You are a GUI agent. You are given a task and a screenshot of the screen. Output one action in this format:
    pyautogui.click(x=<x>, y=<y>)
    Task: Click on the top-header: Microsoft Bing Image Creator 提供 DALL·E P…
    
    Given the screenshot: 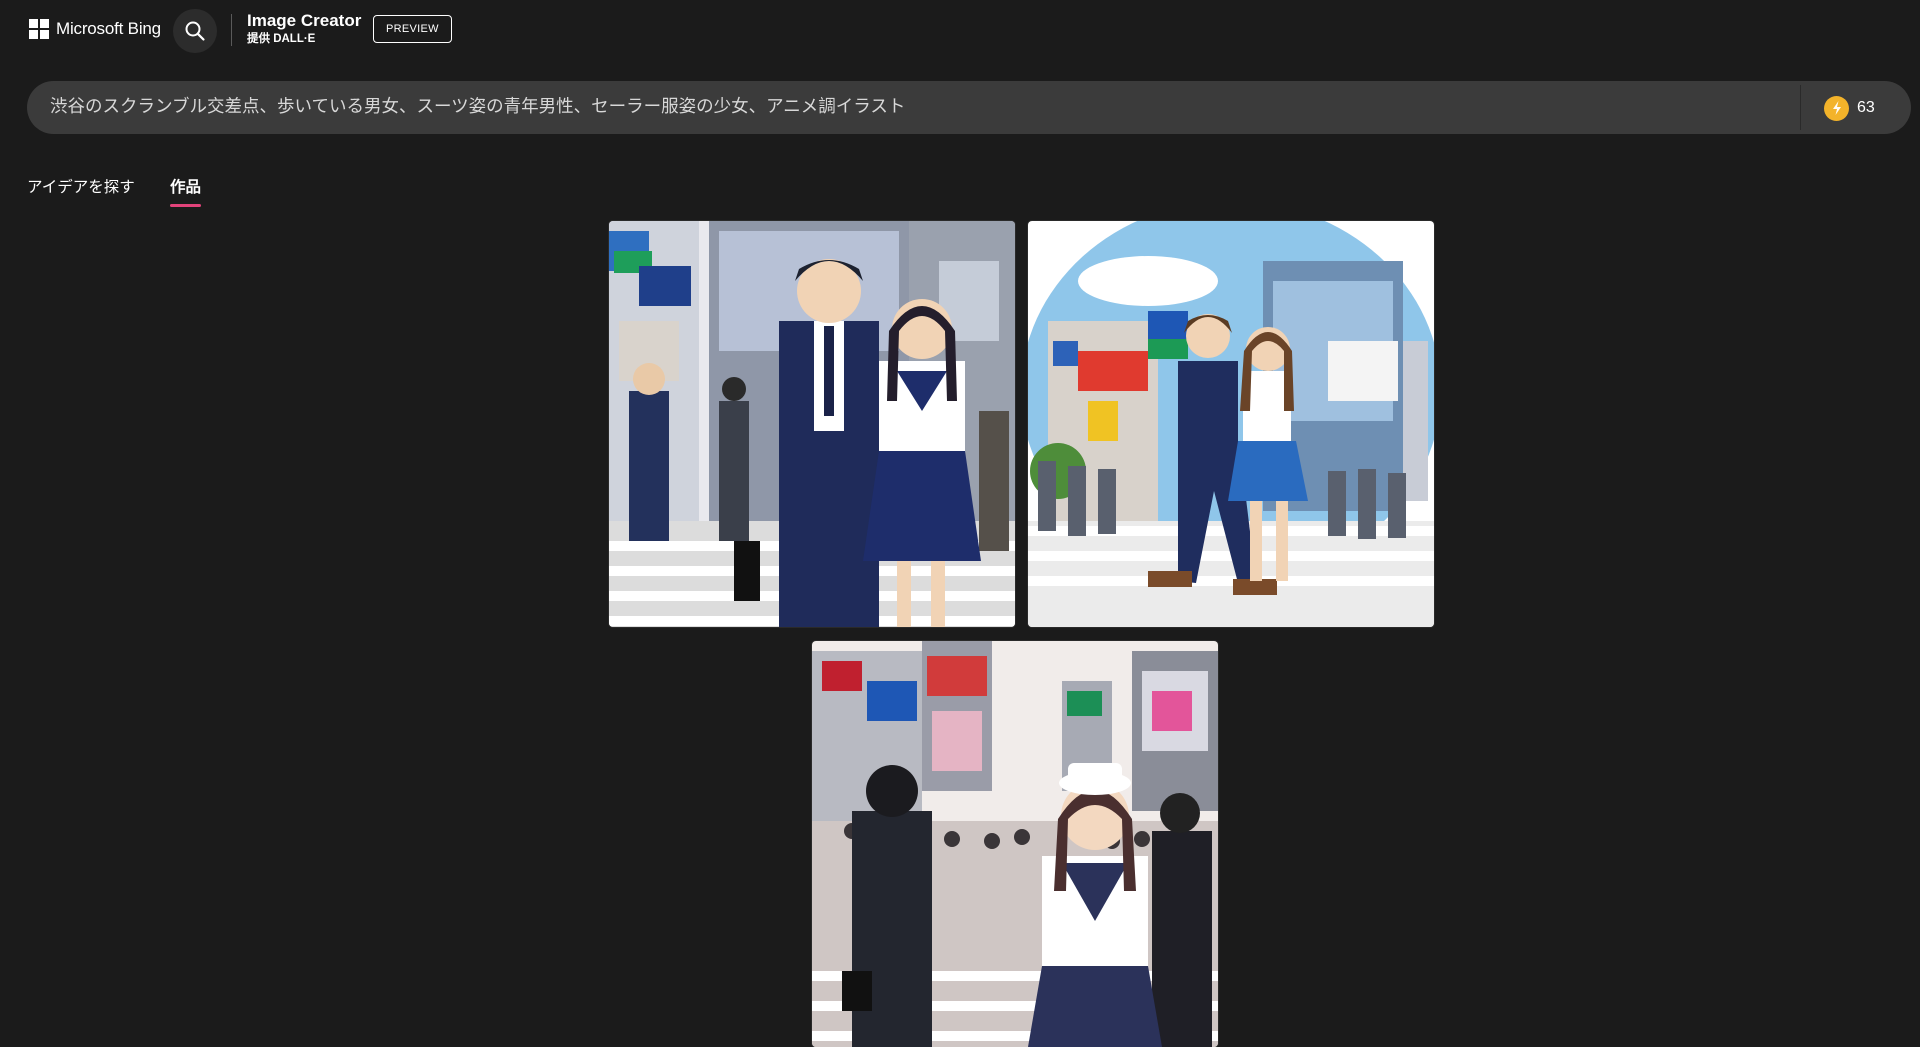 What is the action you would take?
    pyautogui.click(x=960, y=31)
    